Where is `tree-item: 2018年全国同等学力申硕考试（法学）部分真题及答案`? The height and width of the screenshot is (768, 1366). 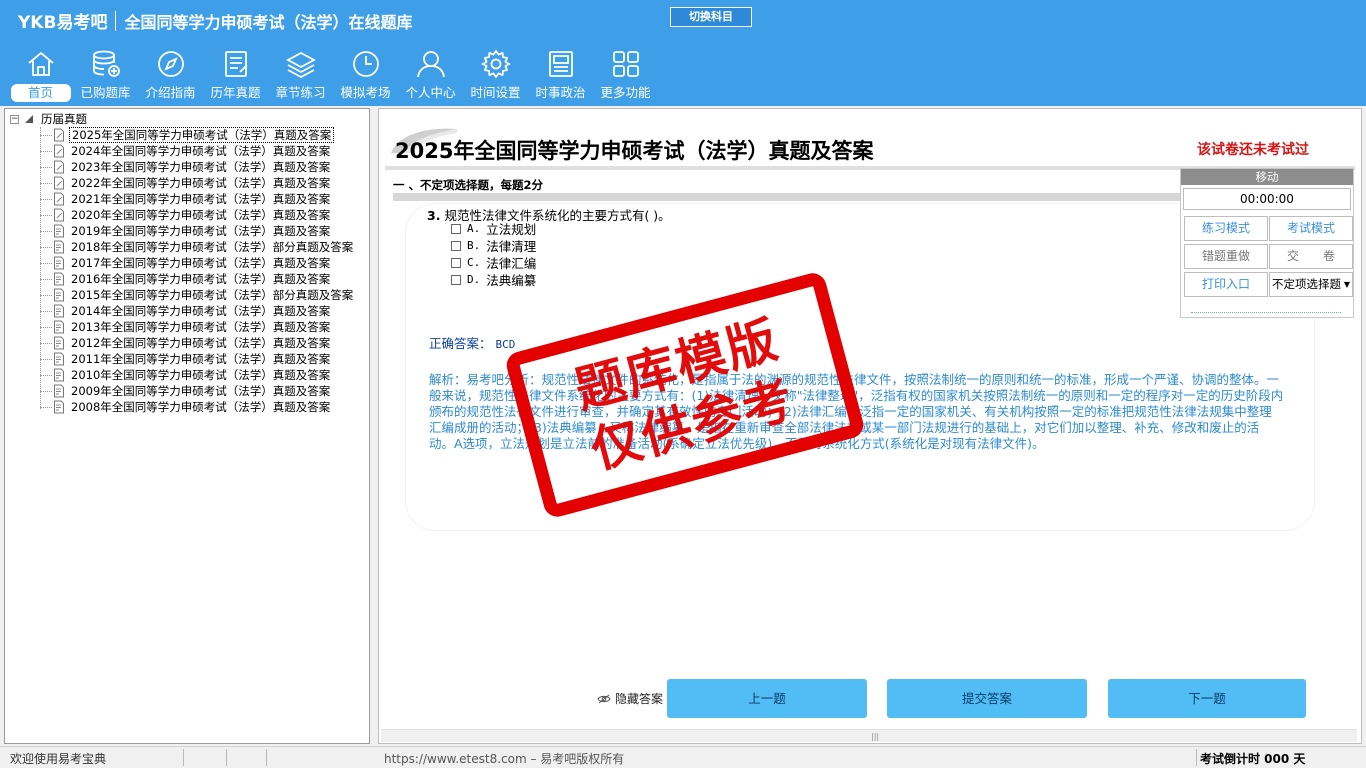
tree-item: 2018年全国同等学力申硕考试（法学）部分真题及答案 is located at coordinates (194, 247).